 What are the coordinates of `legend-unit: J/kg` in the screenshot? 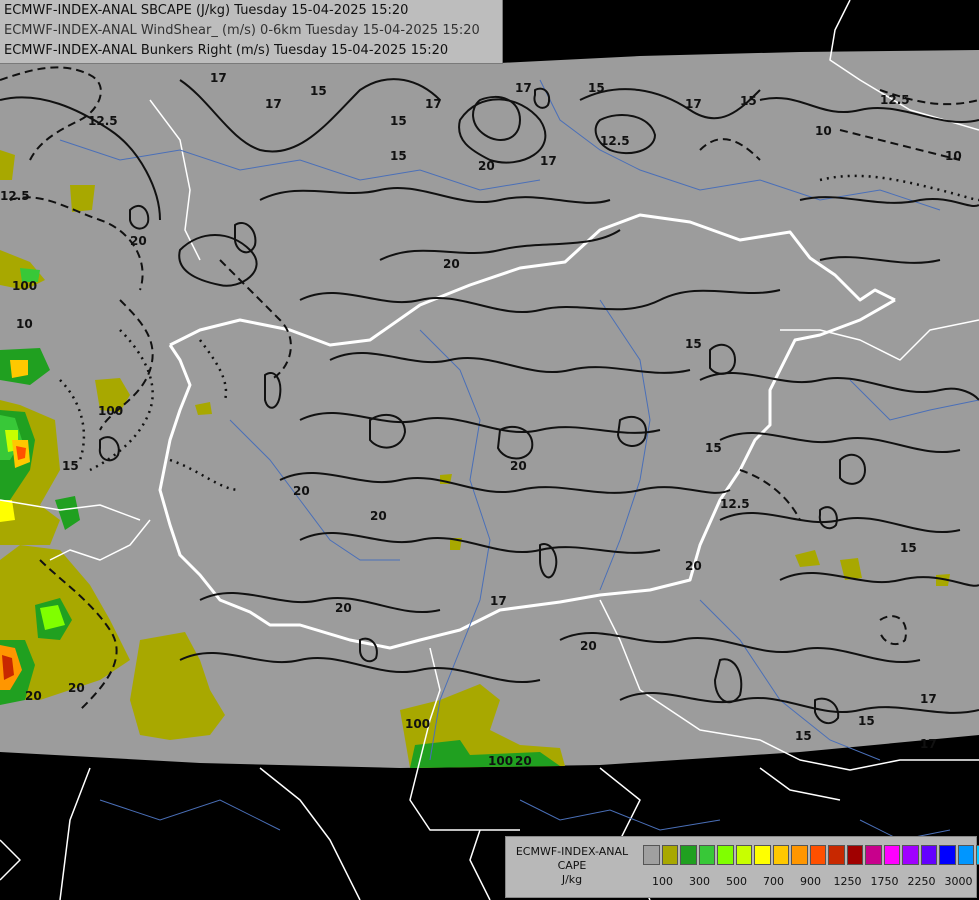 It's located at (572, 879).